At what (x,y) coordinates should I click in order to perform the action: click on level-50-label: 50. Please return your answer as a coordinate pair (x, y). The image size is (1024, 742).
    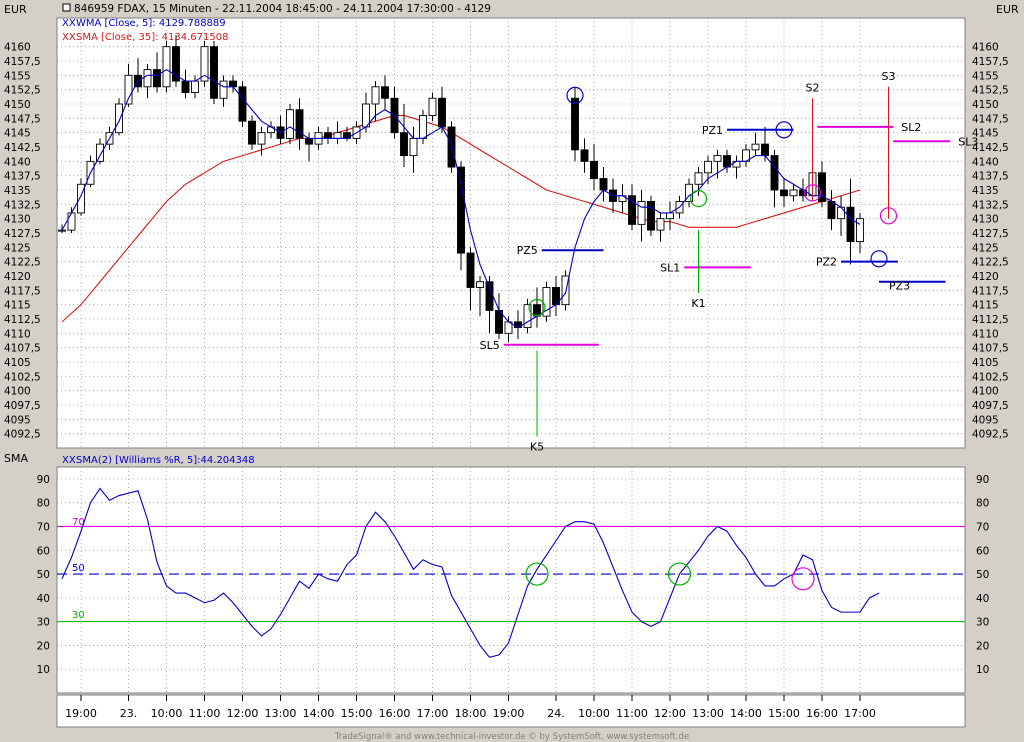
    Looking at the image, I should click on (78, 568).